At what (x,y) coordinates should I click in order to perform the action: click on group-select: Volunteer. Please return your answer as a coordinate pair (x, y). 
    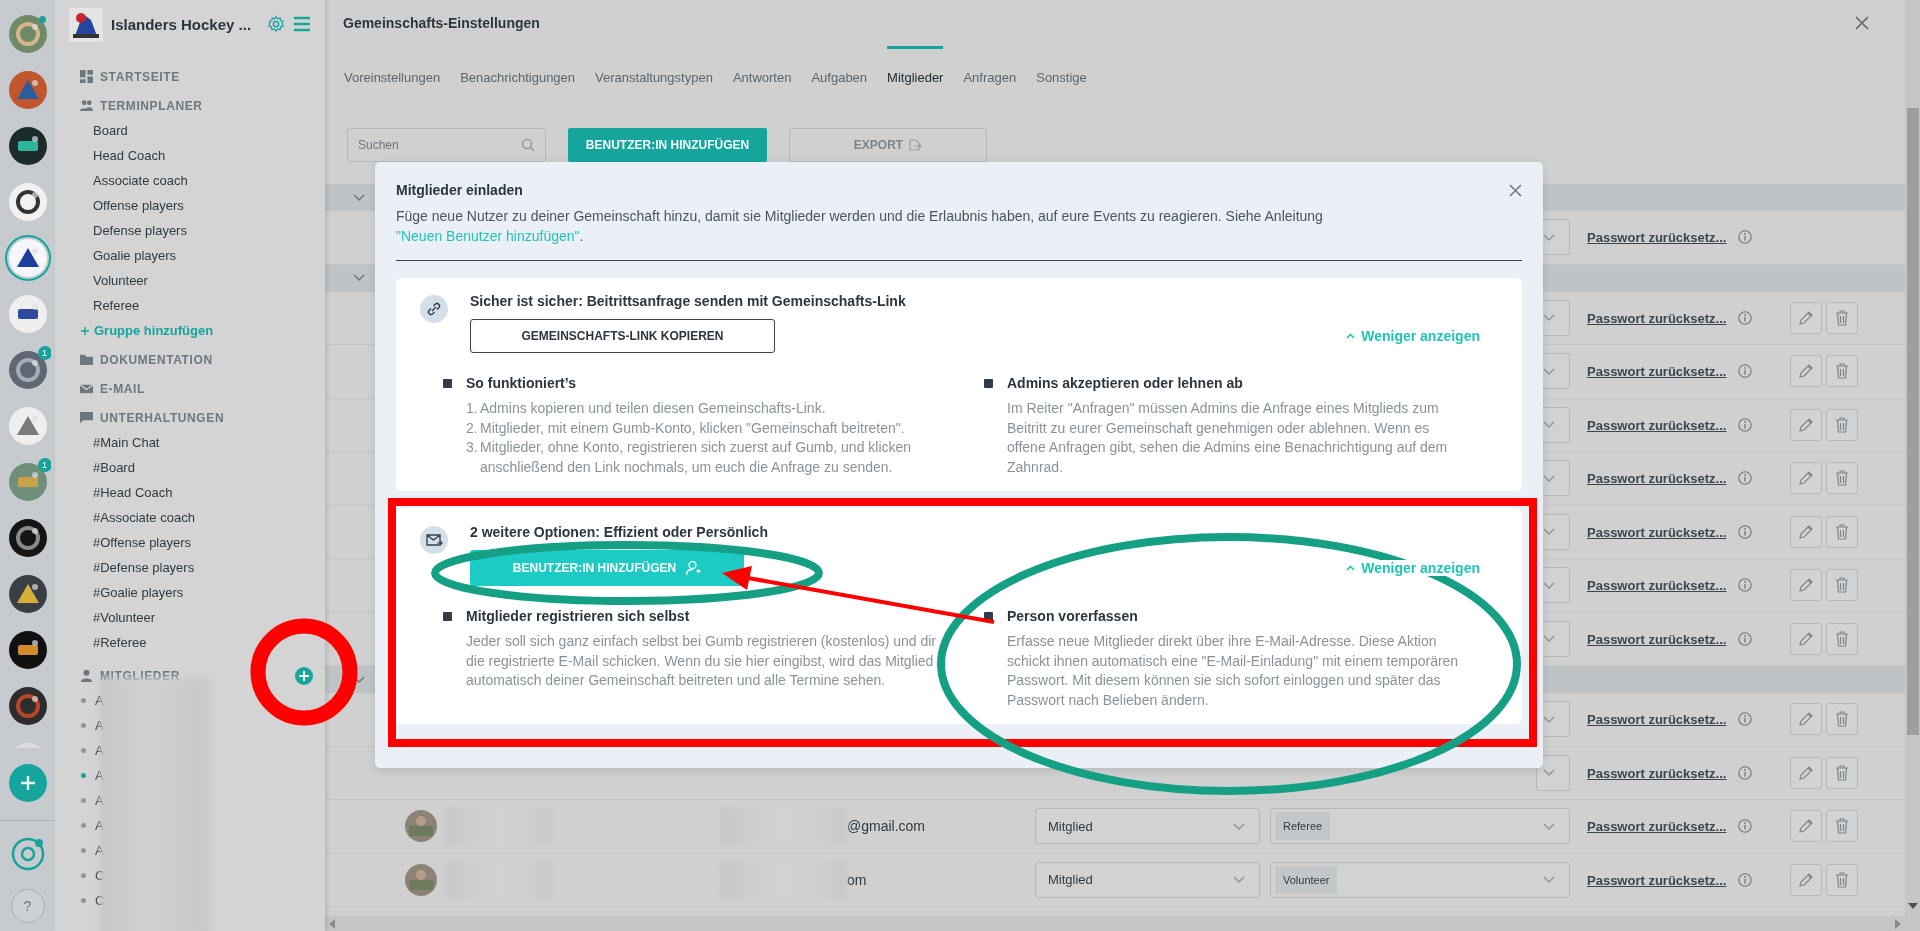
    Looking at the image, I should click on (1420, 879).